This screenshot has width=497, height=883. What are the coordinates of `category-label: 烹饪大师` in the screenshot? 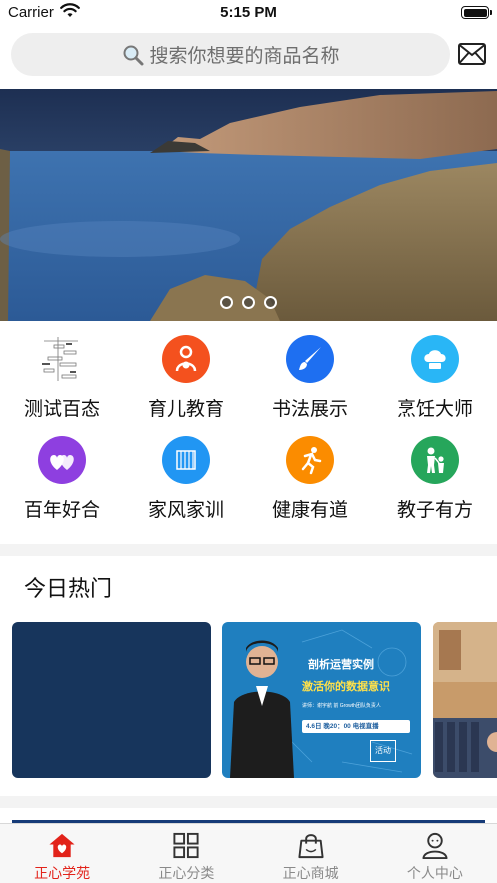 It's located at (434, 409).